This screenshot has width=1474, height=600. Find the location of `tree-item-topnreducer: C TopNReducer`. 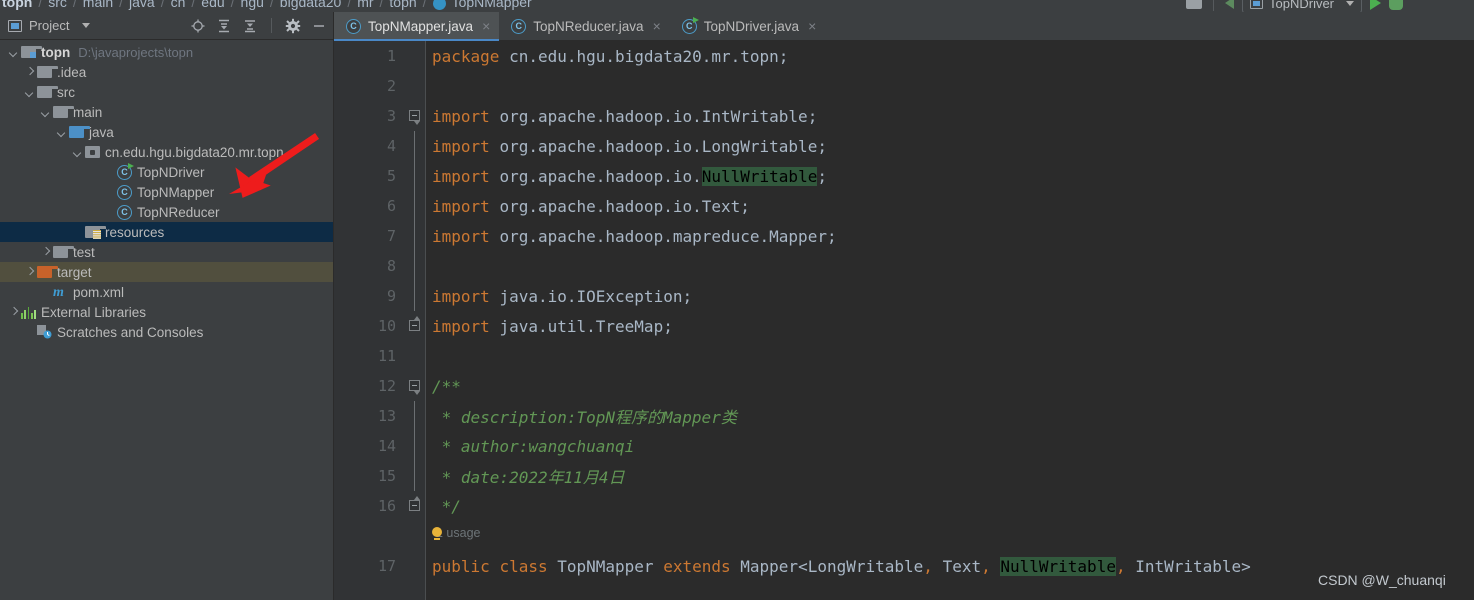

tree-item-topnreducer: C TopNReducer is located at coordinates (166, 212).